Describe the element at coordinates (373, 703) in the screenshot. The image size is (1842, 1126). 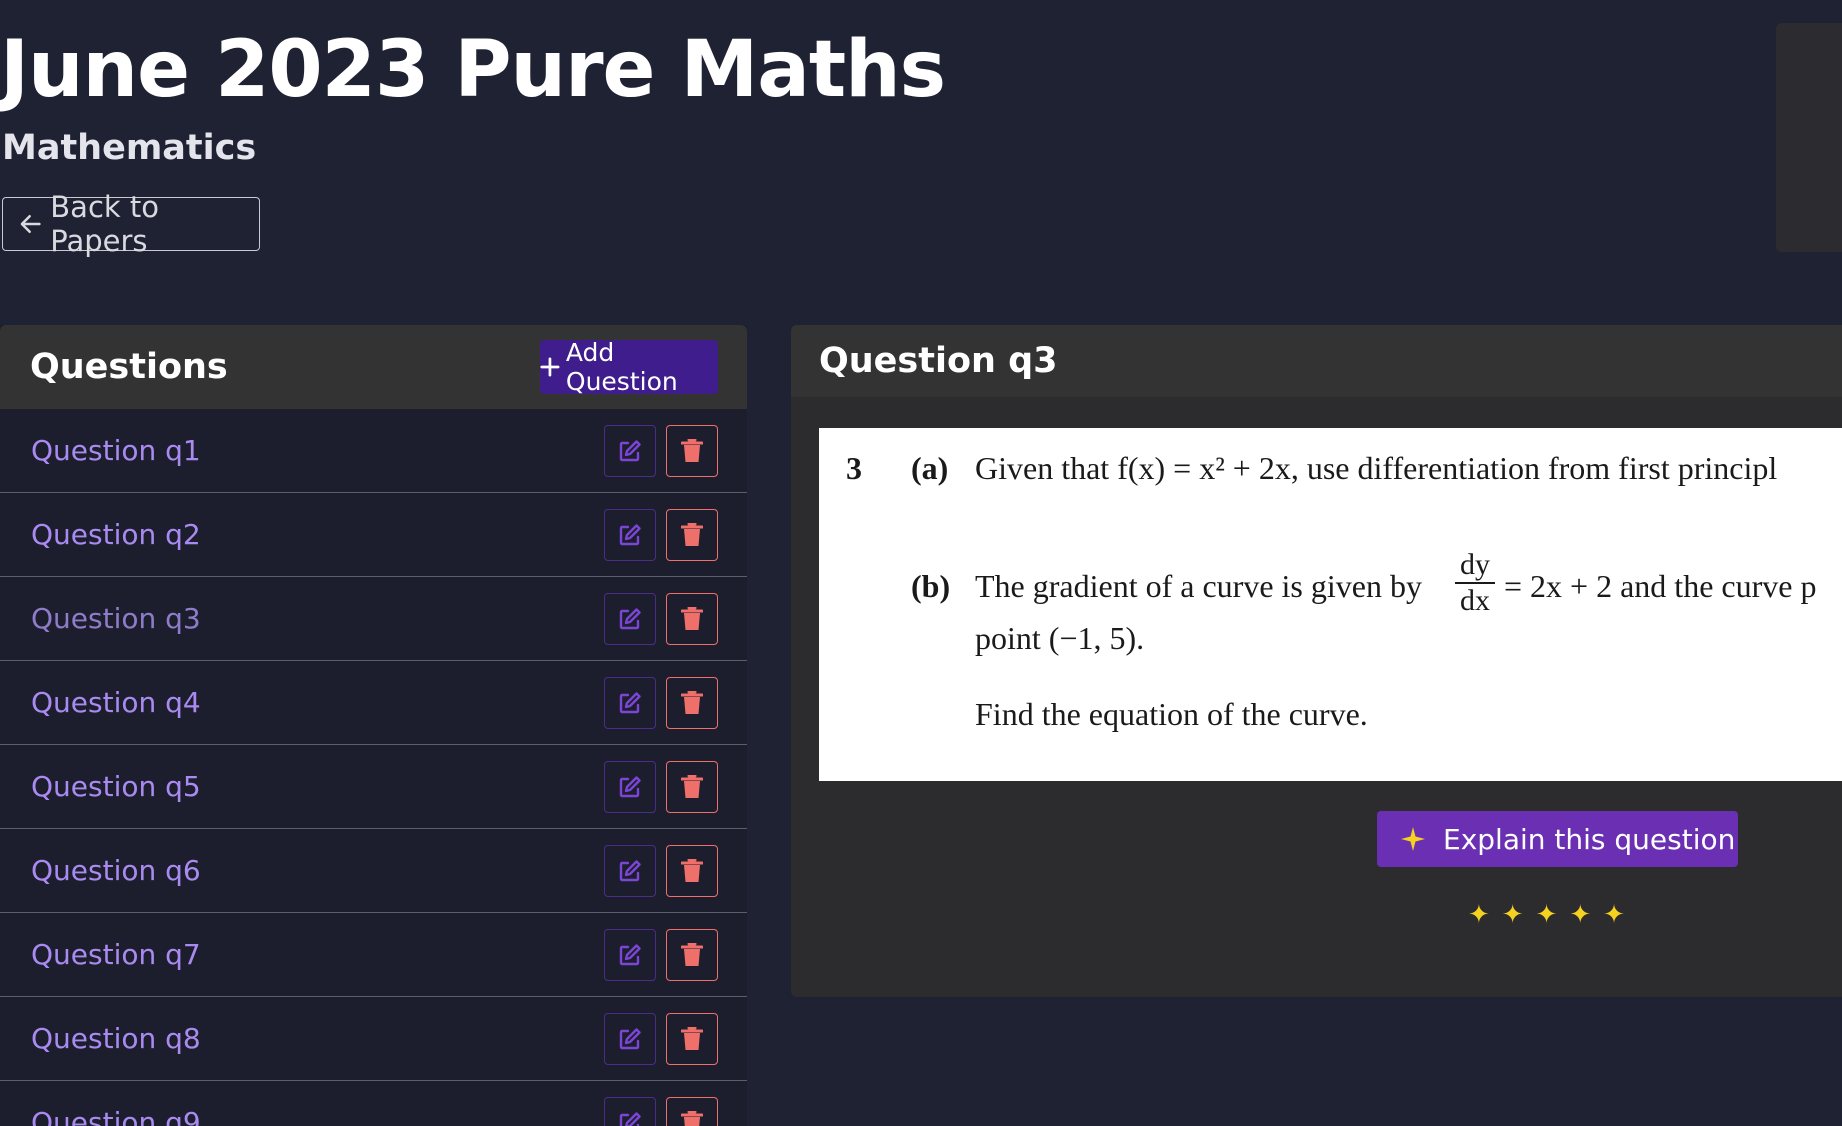
I see `question-row: Question q4` at that location.